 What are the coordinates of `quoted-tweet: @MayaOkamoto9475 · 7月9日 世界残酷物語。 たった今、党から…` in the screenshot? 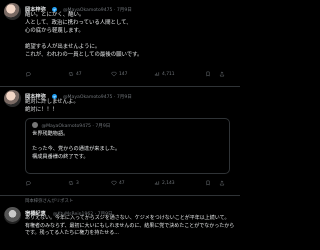 It's located at (127, 146).